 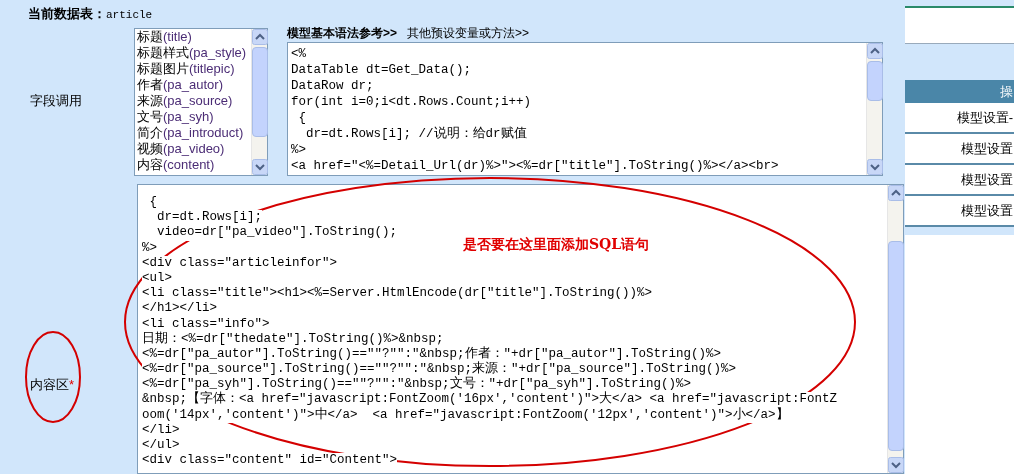 What do you see at coordinates (342, 33) in the screenshot?
I see `syntax-tab: 模型基本语法参考>>` at bounding box center [342, 33].